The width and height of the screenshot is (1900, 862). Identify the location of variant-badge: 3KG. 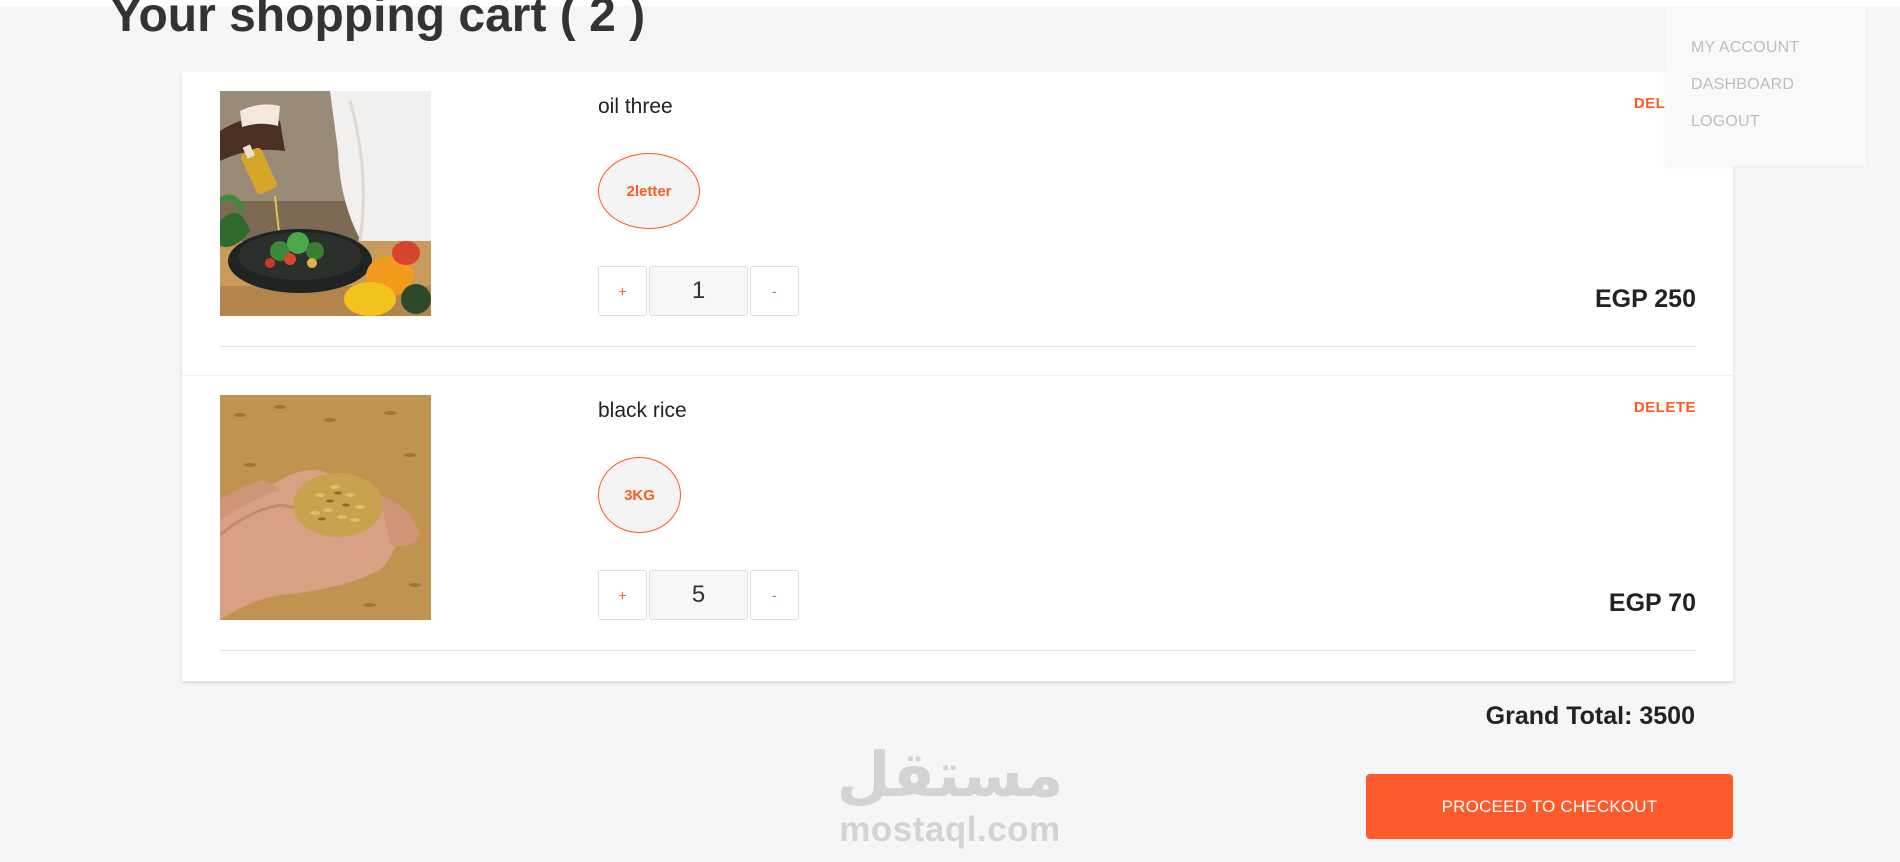
(639, 495).